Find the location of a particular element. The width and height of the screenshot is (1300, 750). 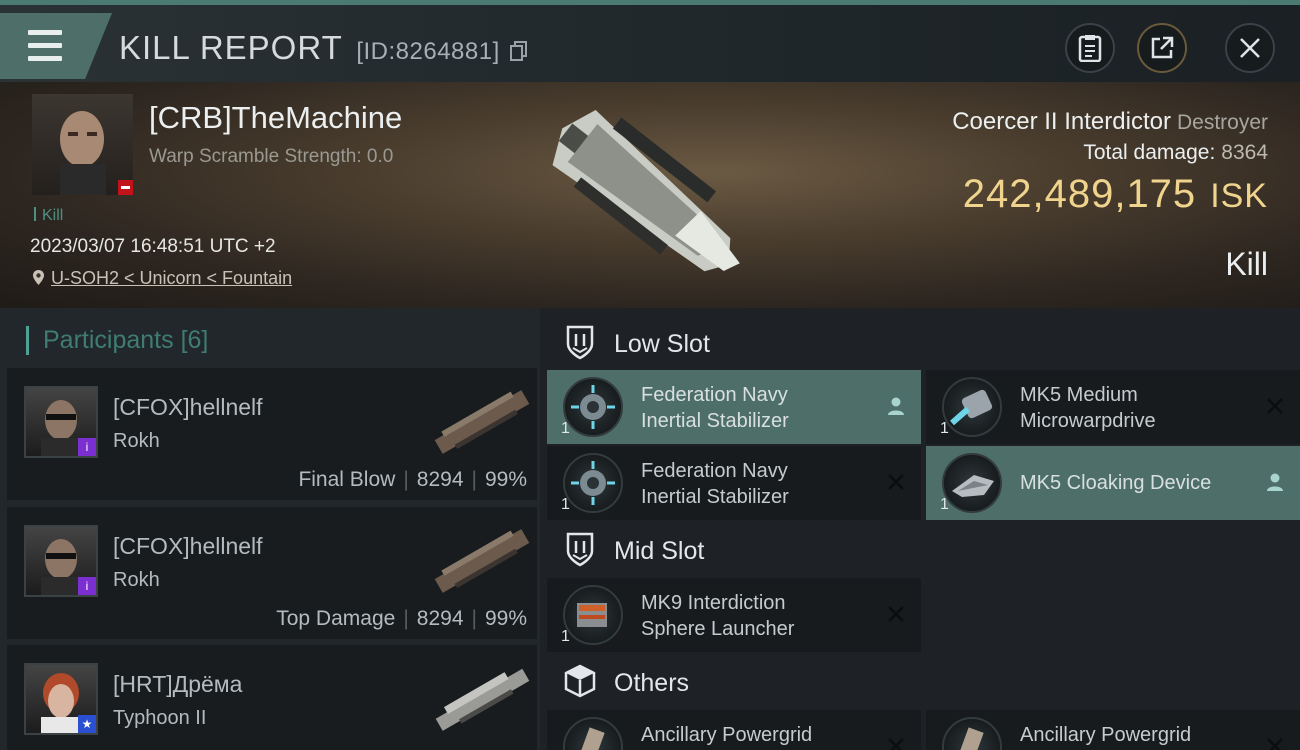

participant-role: Top Damage is located at coordinates (336, 618).